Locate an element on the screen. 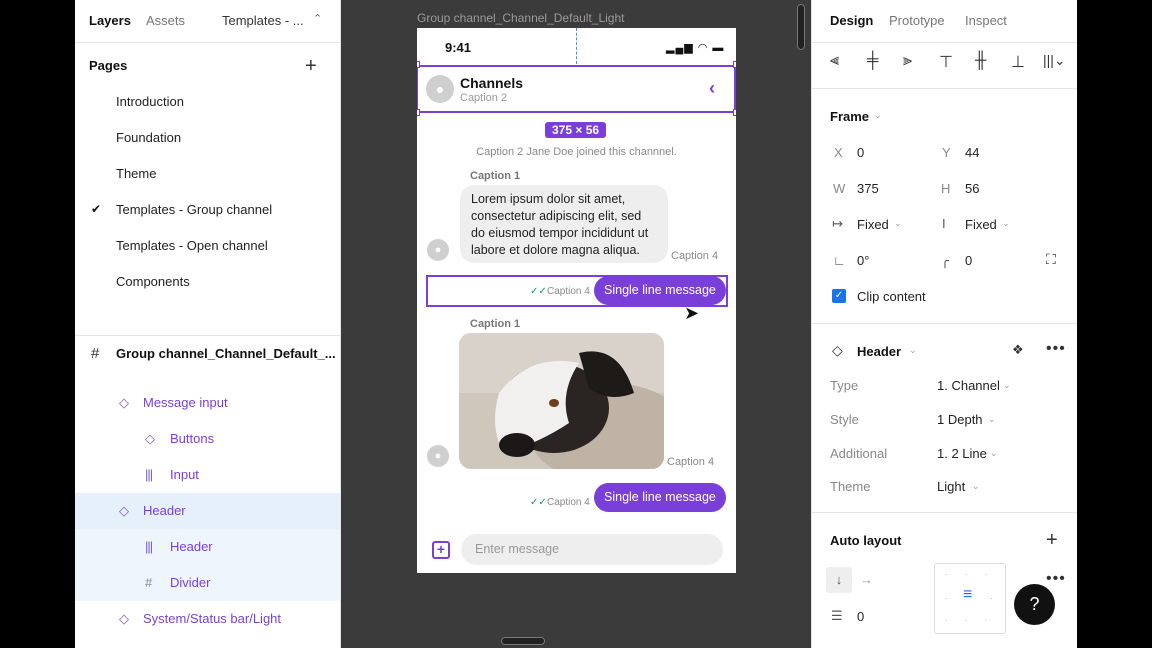 This screenshot has height=648, width=1152. w-field: 375 is located at coordinates (868, 188).